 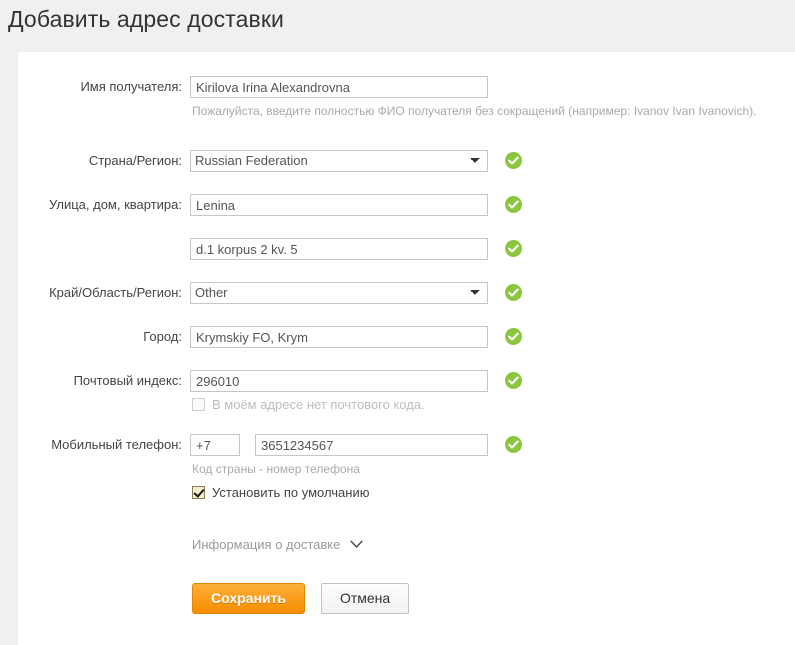 I want to click on phone-hint: Код страны - номер телефона, so click(x=276, y=469).